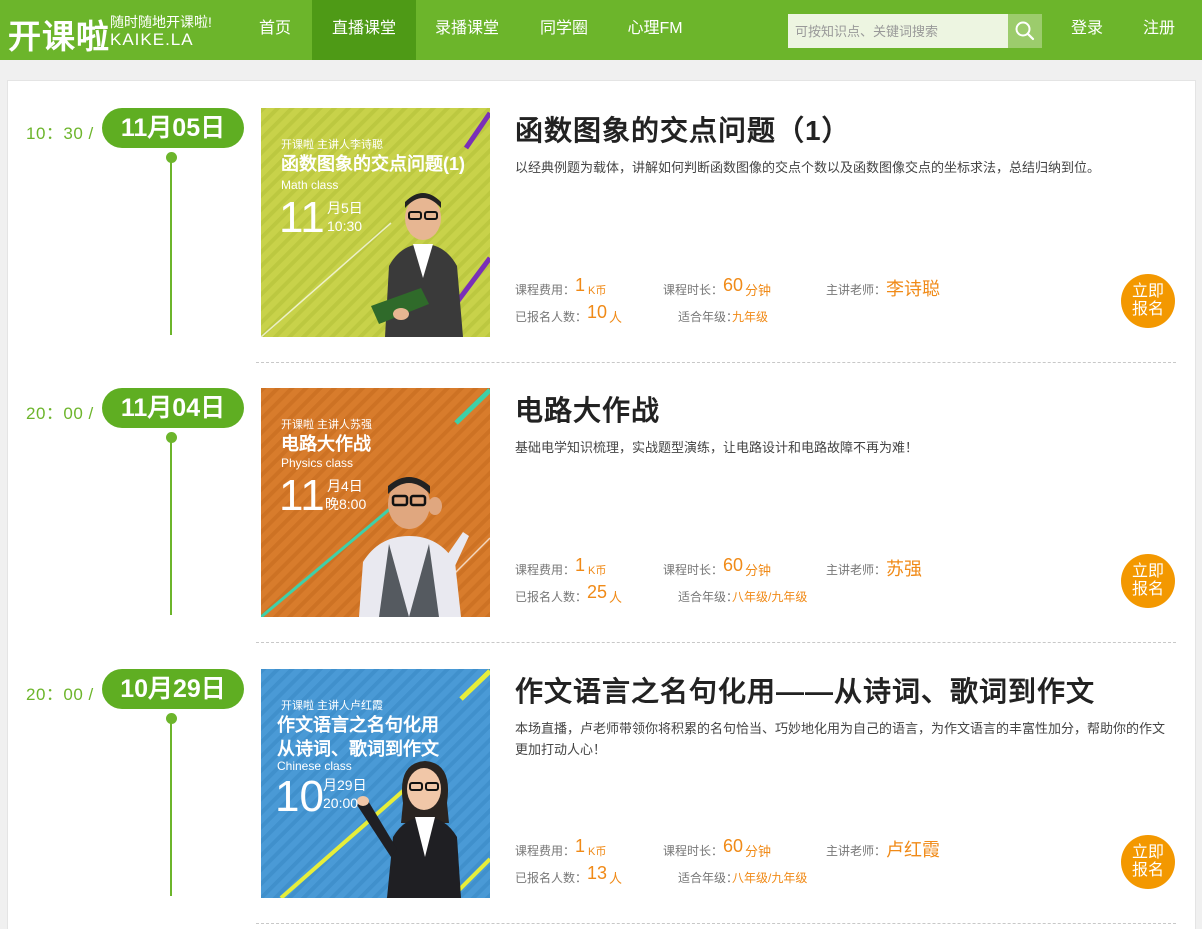  I want to click on grade-value: 九年级, so click(750, 317).